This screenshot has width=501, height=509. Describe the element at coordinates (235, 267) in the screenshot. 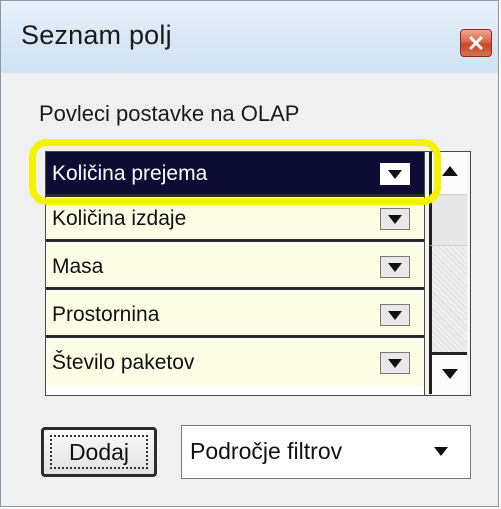

I see `field-item-masa: Masa` at that location.